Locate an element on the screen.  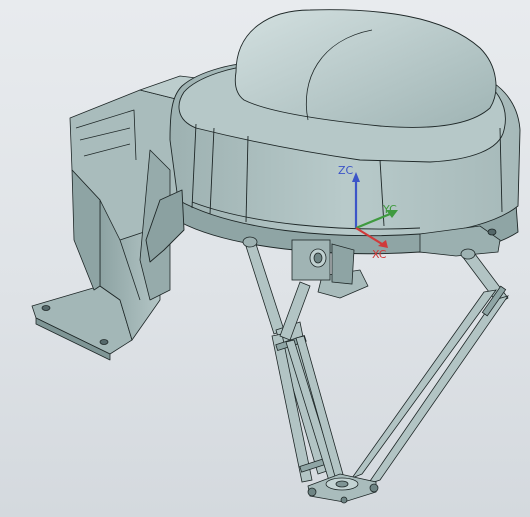
x-axis-label: XC is located at coordinates (379, 254).